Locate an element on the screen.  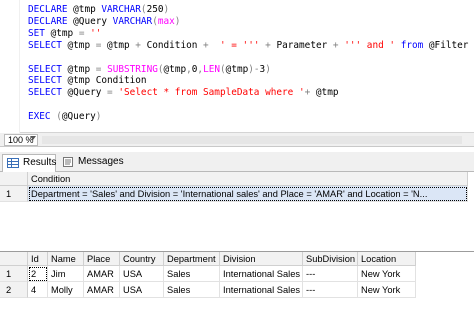
code-token: 'Select * from SampleData where ' is located at coordinates (211, 93).